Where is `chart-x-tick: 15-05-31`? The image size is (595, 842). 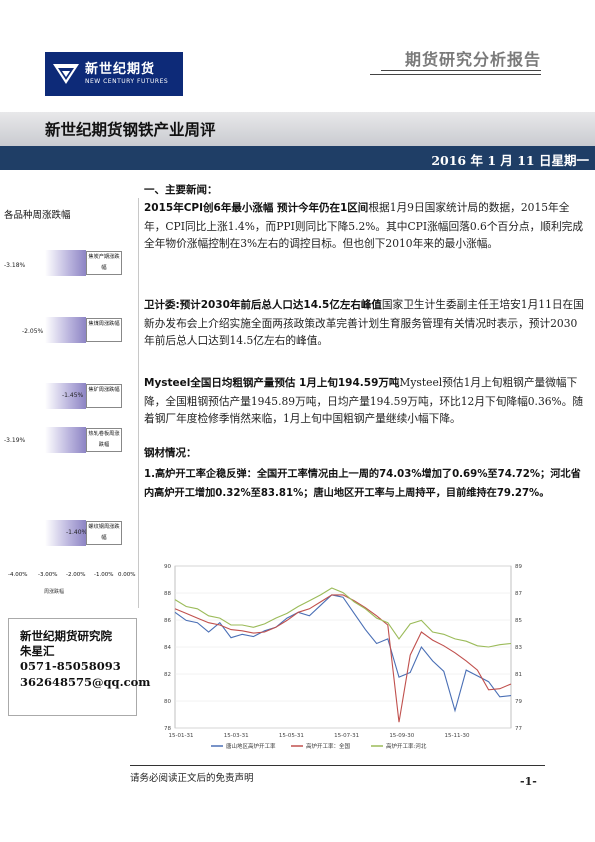 chart-x-tick: 15-05-31 is located at coordinates (291, 736).